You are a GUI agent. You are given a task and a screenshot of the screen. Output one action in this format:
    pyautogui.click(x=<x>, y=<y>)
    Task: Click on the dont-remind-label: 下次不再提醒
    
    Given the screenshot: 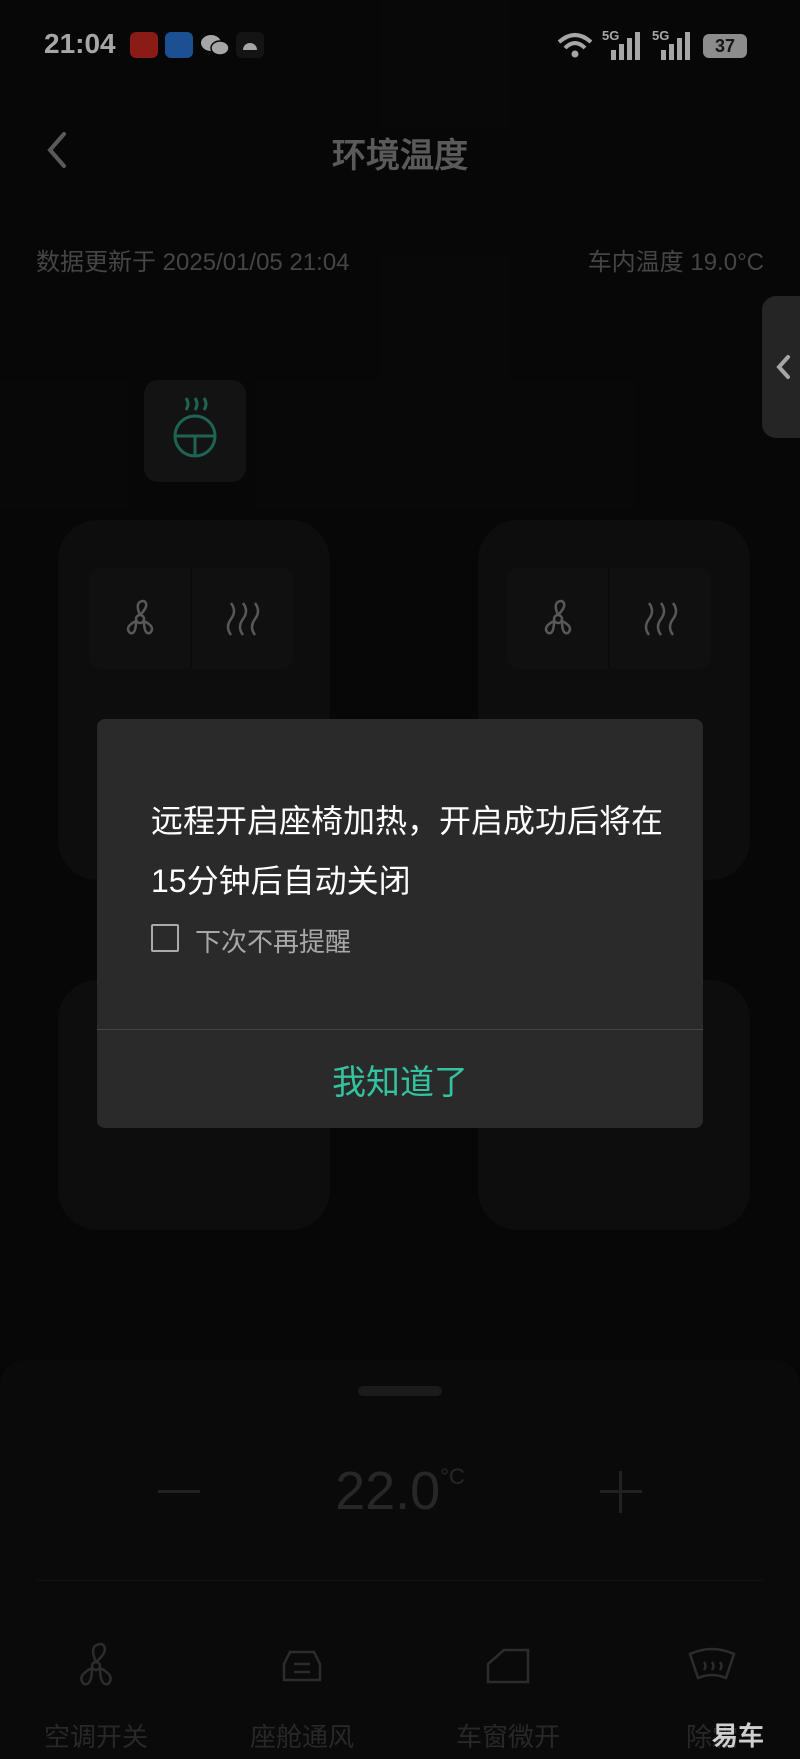 What is the action you would take?
    pyautogui.click(x=273, y=940)
    